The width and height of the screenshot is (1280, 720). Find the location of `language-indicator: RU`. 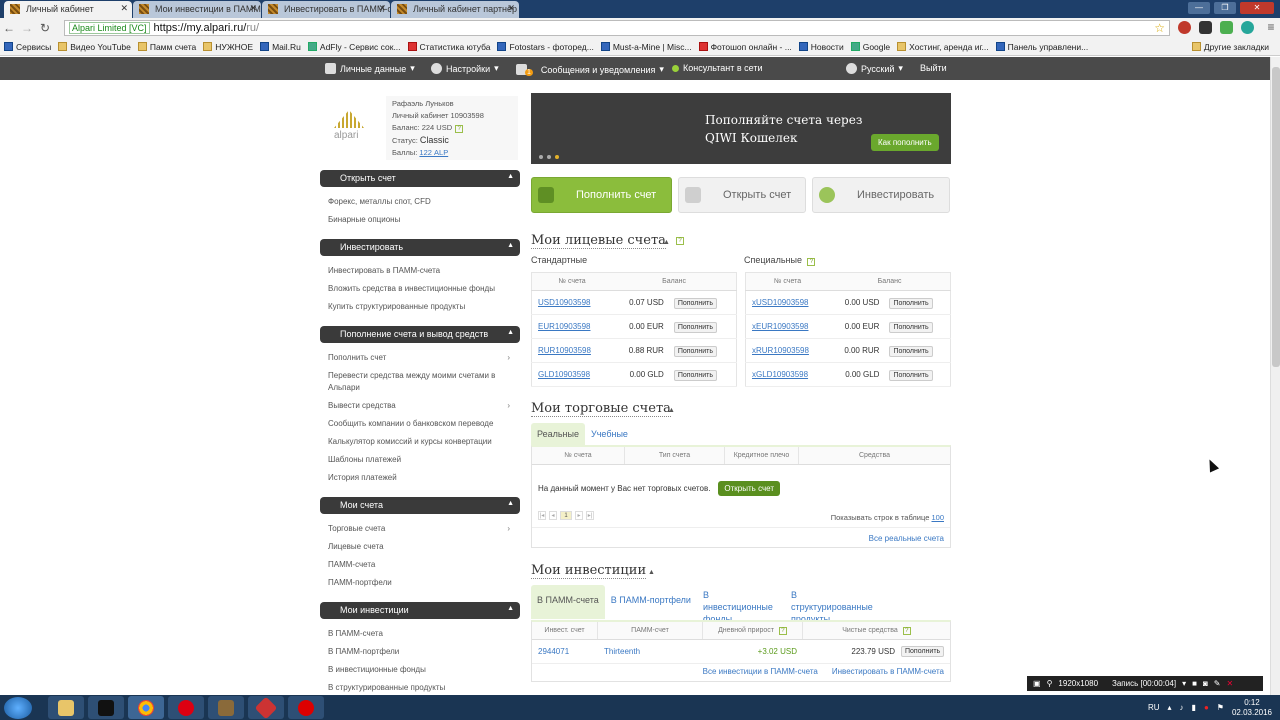

language-indicator: RU is located at coordinates (1154, 707).